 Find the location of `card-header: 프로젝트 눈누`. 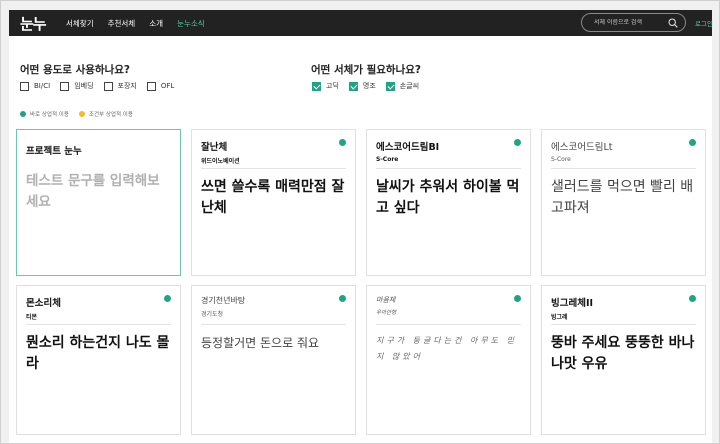

card-header: 프로젝트 눈누 is located at coordinates (98, 154).